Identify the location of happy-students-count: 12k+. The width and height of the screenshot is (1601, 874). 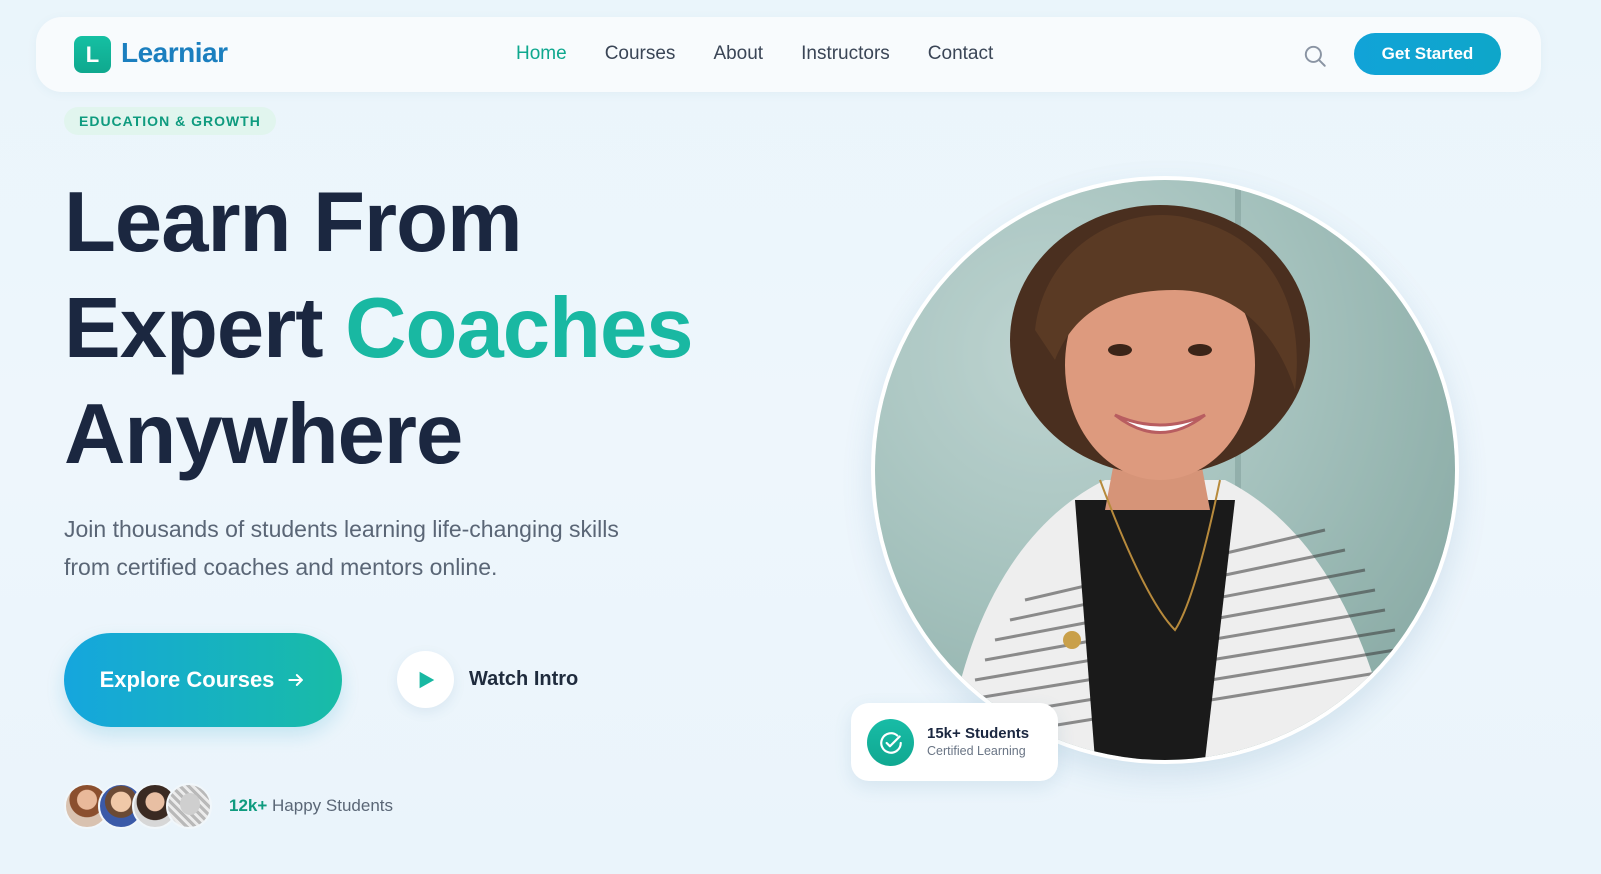
(248, 805).